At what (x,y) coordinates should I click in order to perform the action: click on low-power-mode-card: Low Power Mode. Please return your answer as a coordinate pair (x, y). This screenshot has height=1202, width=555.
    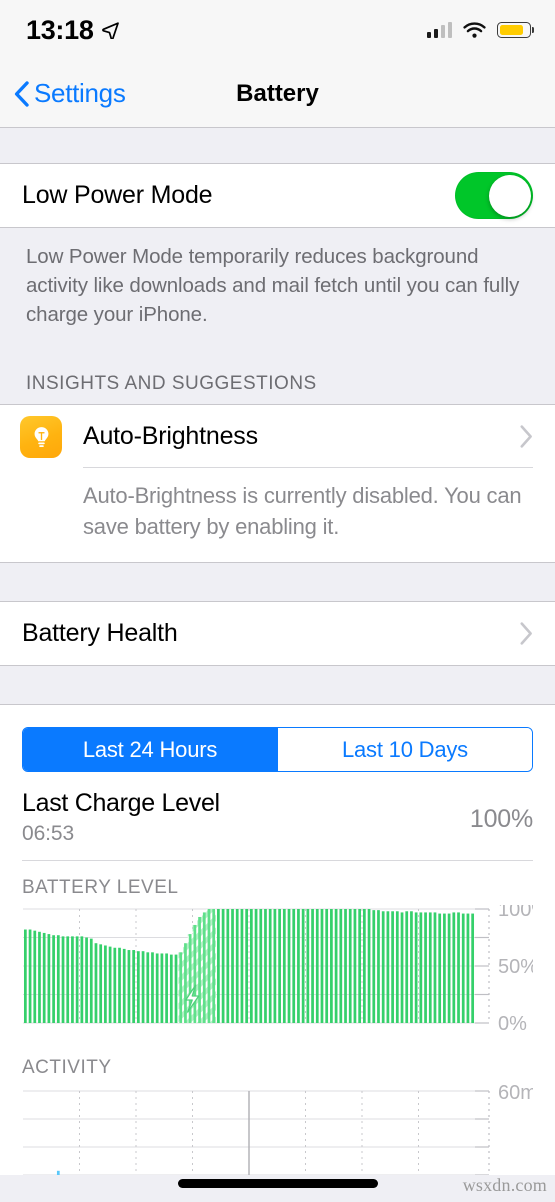
    Looking at the image, I should click on (277, 195).